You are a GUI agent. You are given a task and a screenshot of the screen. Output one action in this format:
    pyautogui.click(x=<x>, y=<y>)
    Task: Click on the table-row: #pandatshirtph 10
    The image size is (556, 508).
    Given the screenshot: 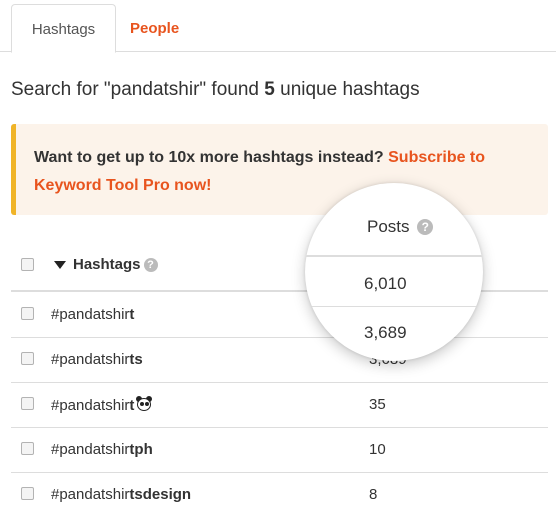 What is the action you would take?
    pyautogui.click(x=279, y=450)
    